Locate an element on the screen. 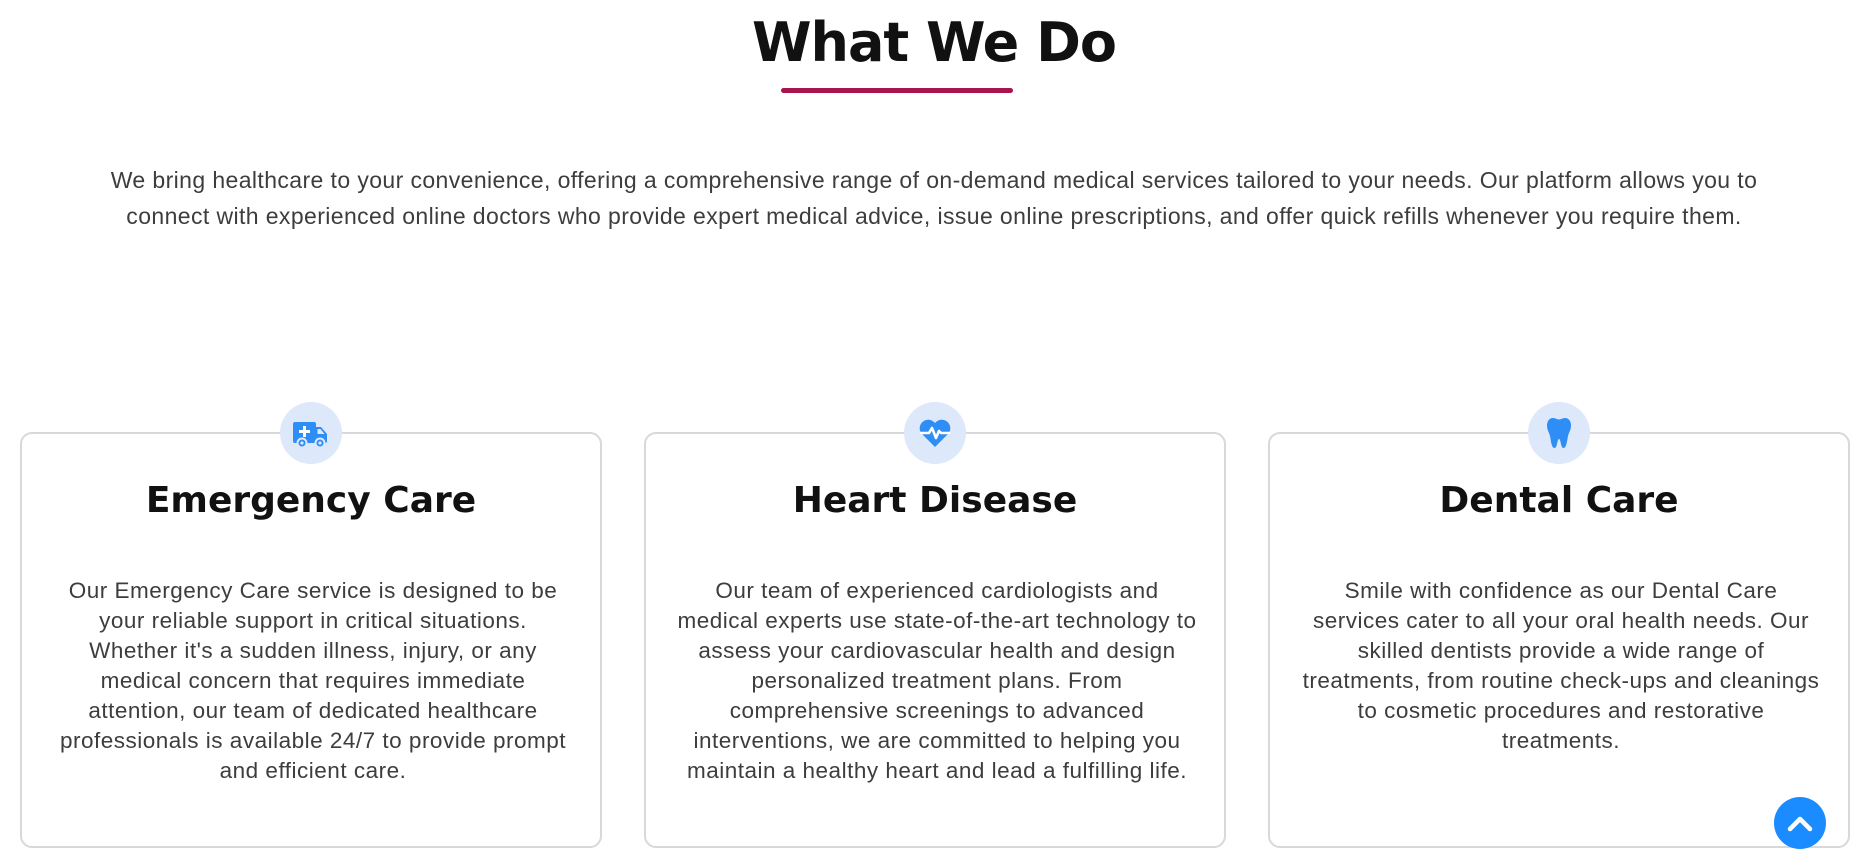  service-title: Heart Disease is located at coordinates (935, 500).